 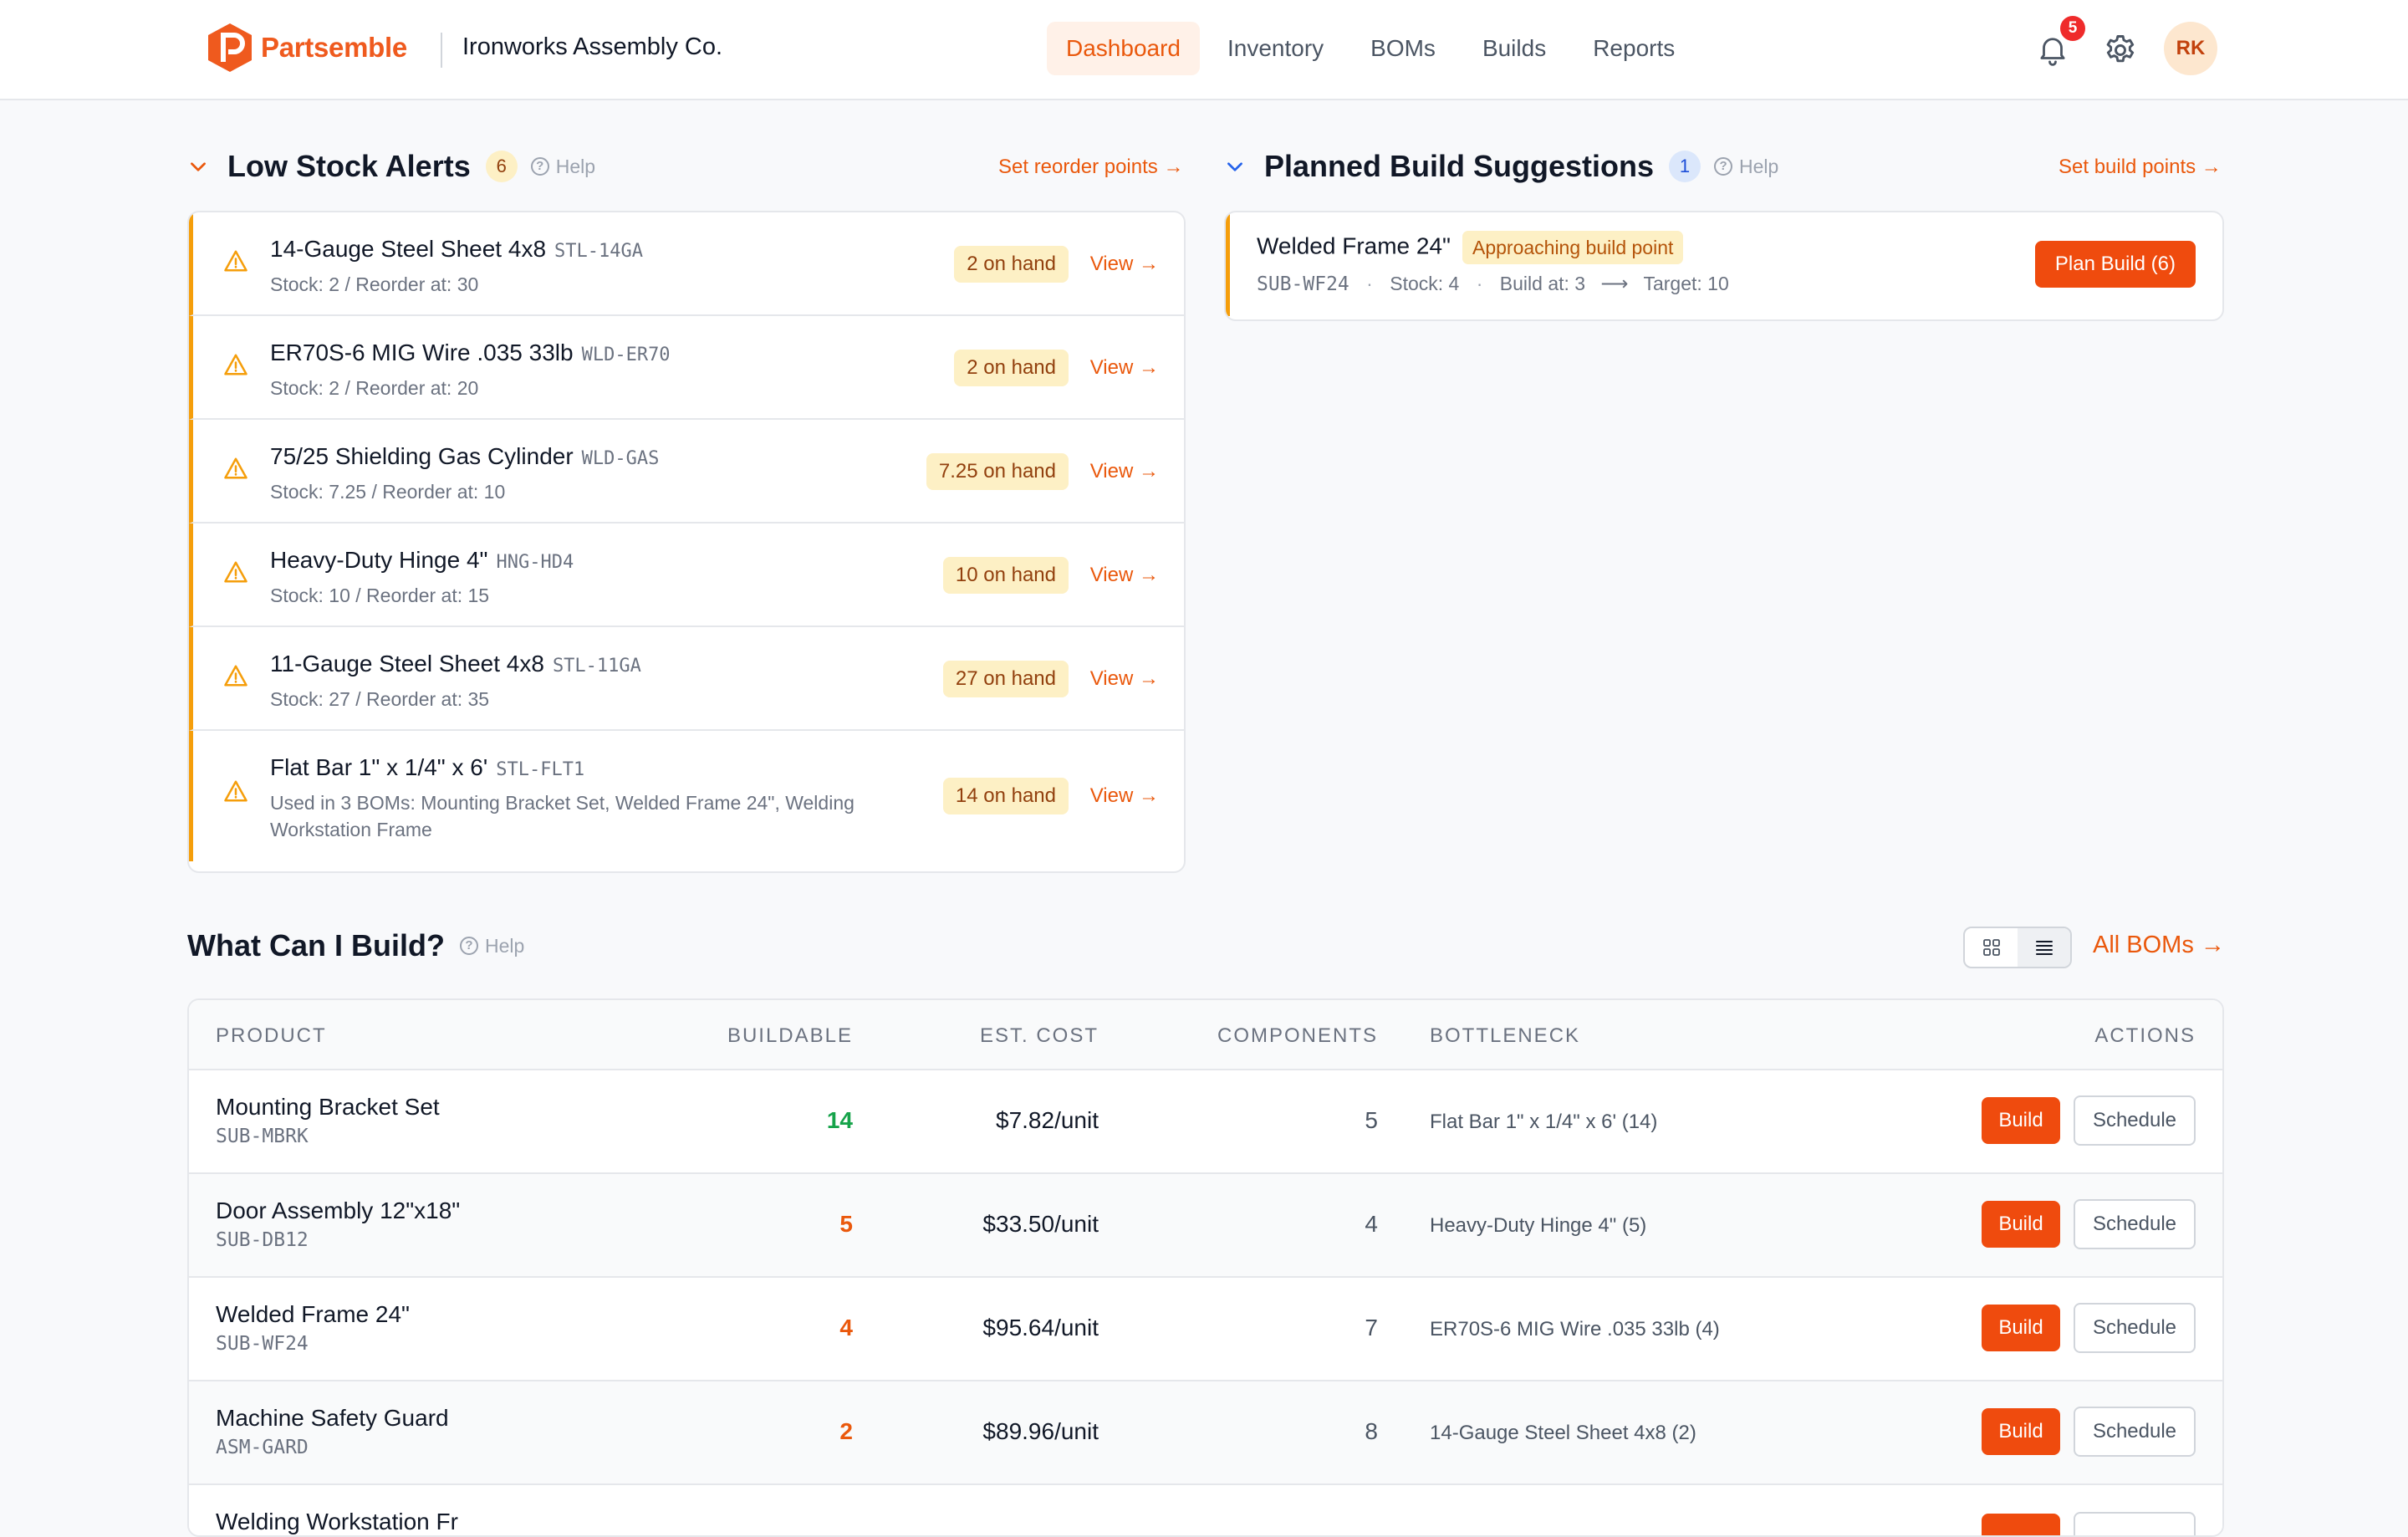 I want to click on bottleneck-item: ER70S-6 MIG Wire .035 33lb (4), so click(x=1575, y=1329).